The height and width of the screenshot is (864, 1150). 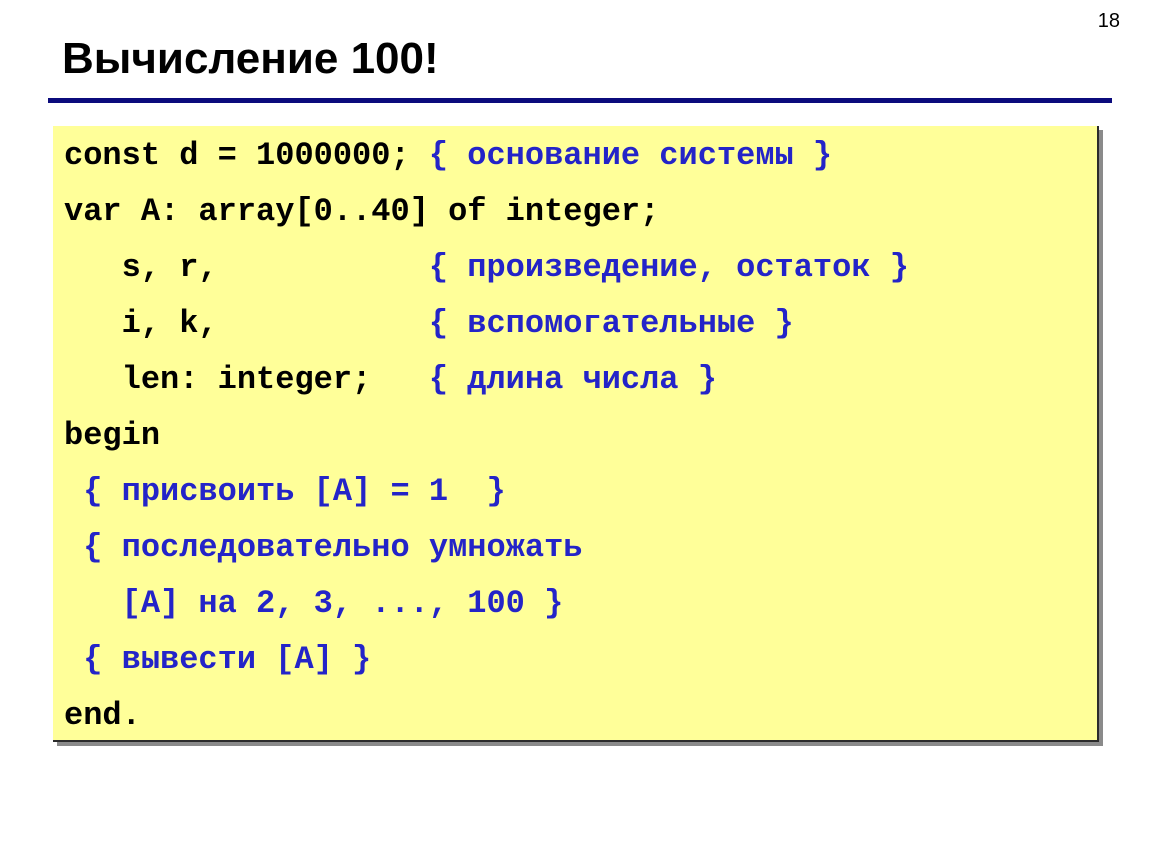 What do you see at coordinates (668, 267) in the screenshot?
I see `code-comment: { произведение, остаток }` at bounding box center [668, 267].